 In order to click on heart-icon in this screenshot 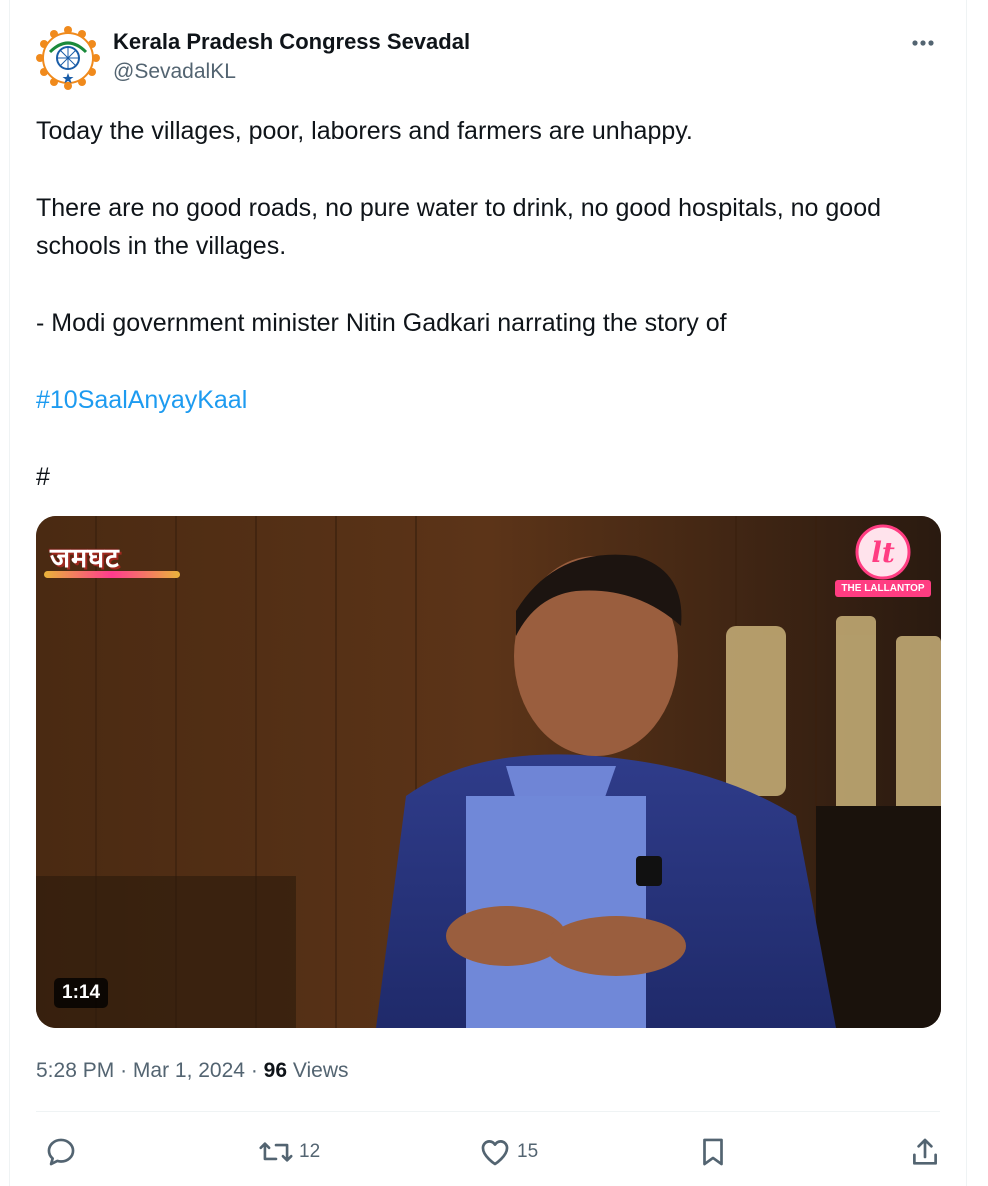, I will do `click(495, 1153)`.